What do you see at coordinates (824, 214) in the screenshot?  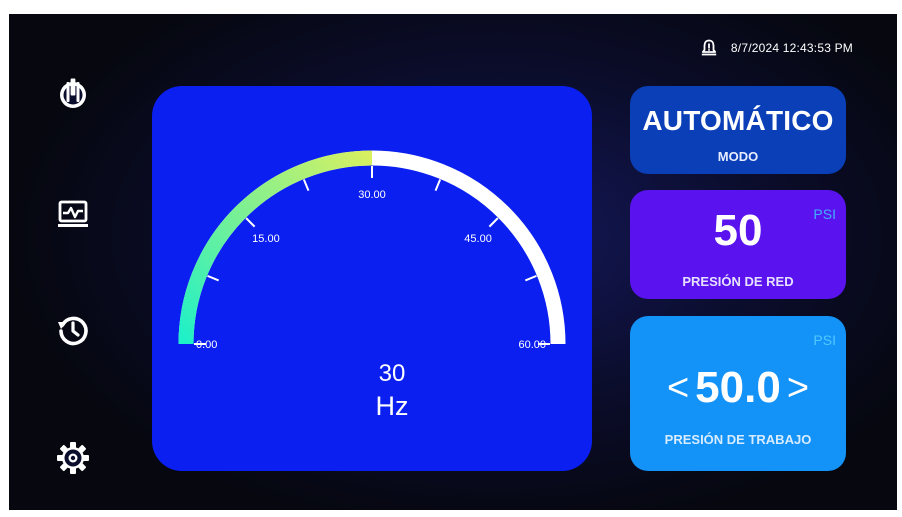 I see `network-pressure-unit: PSI` at bounding box center [824, 214].